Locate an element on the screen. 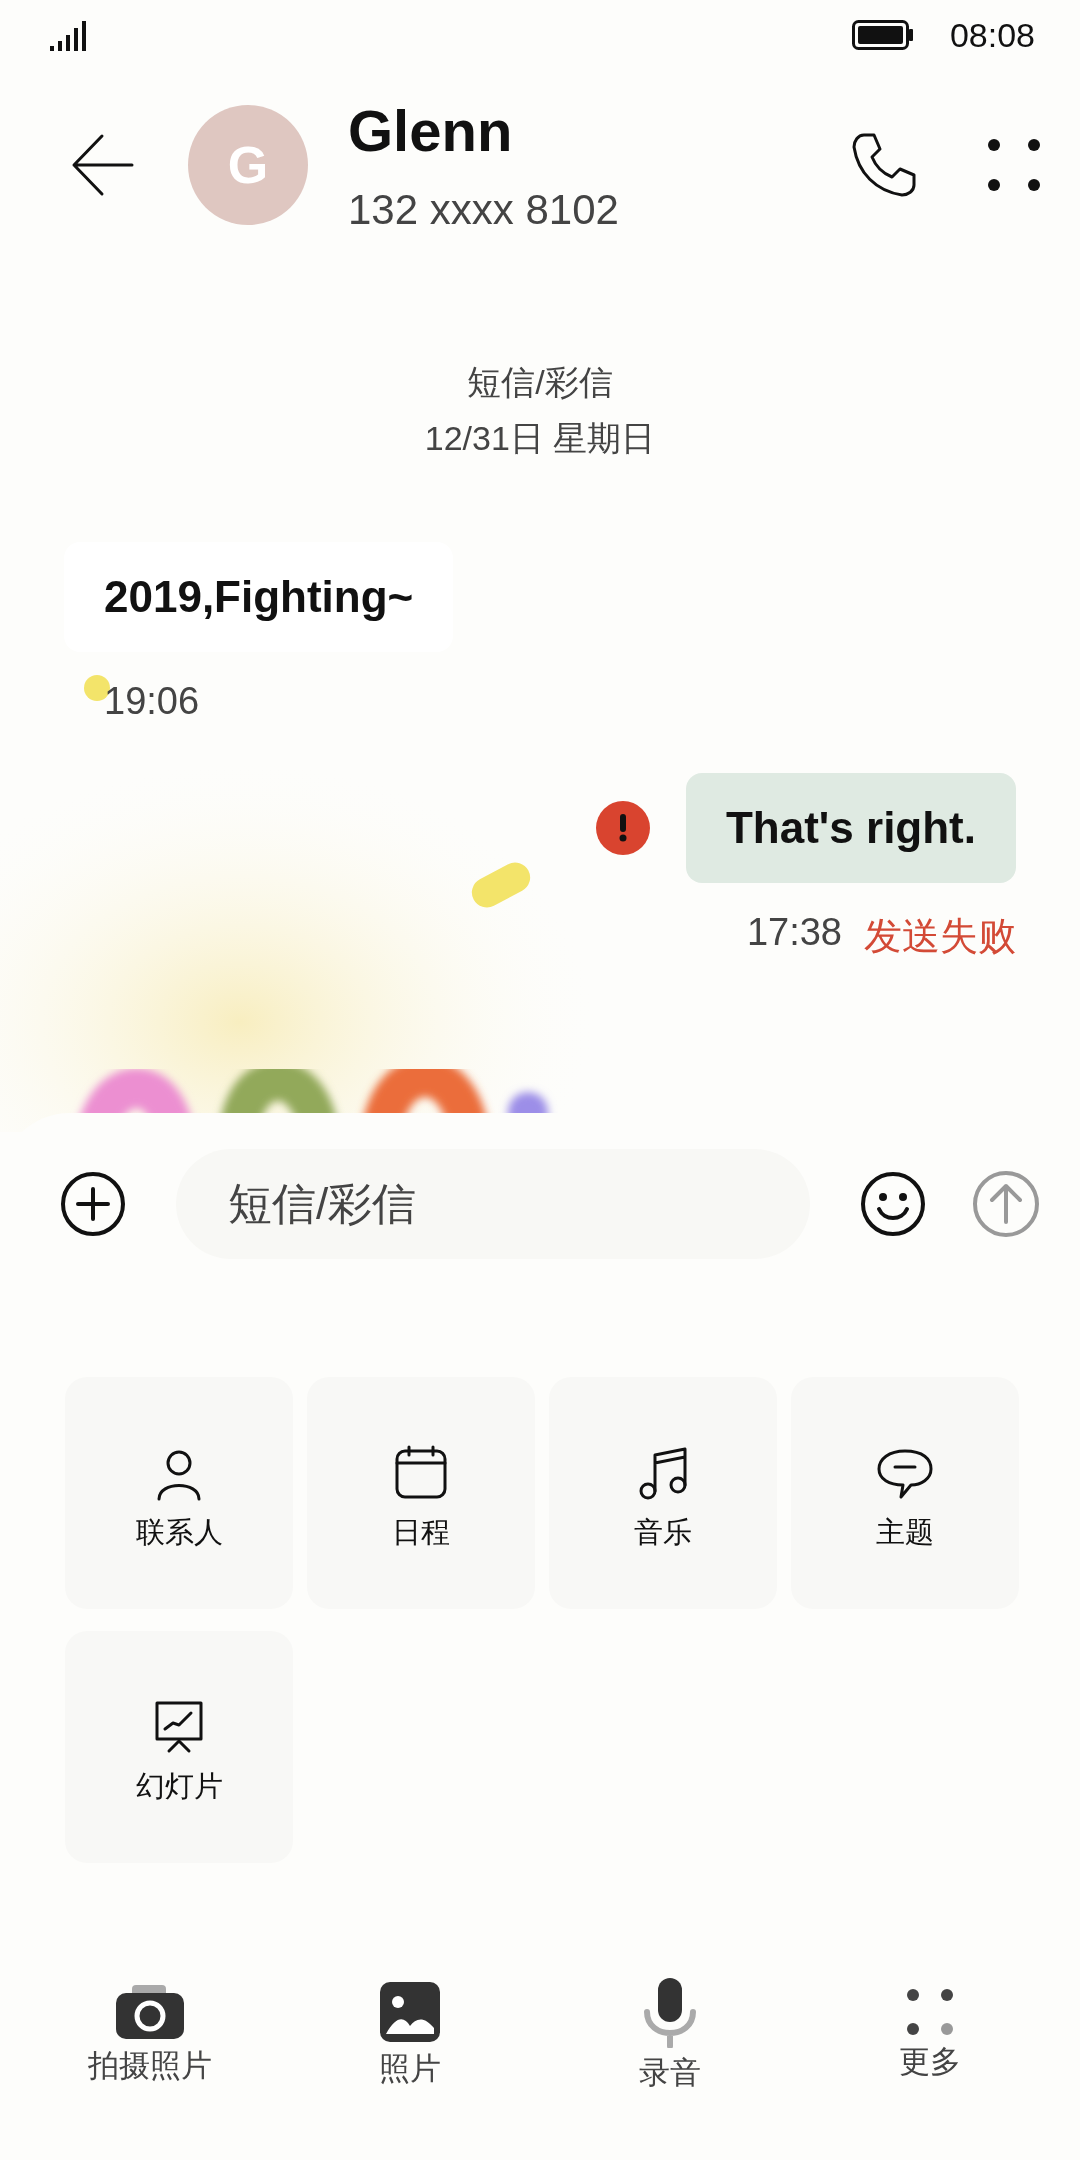  status-time: 08:08 is located at coordinates (992, 35).